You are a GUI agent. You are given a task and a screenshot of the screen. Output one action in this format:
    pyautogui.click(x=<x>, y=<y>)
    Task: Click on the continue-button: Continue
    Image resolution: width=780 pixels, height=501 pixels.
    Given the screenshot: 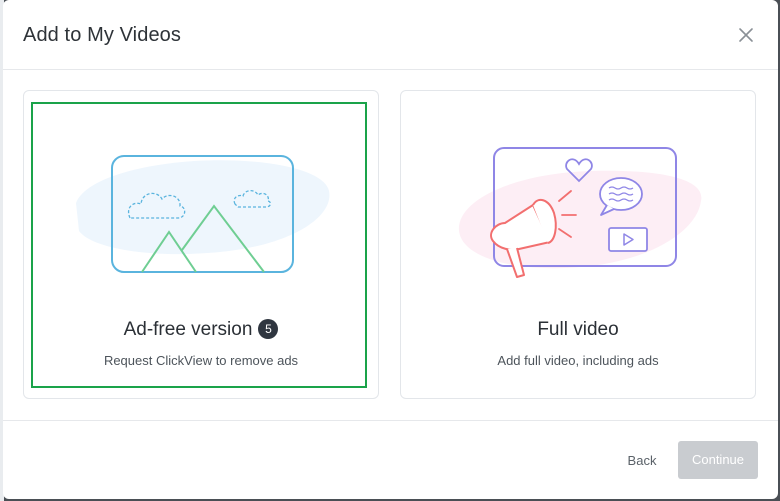 What is the action you would take?
    pyautogui.click(x=718, y=460)
    